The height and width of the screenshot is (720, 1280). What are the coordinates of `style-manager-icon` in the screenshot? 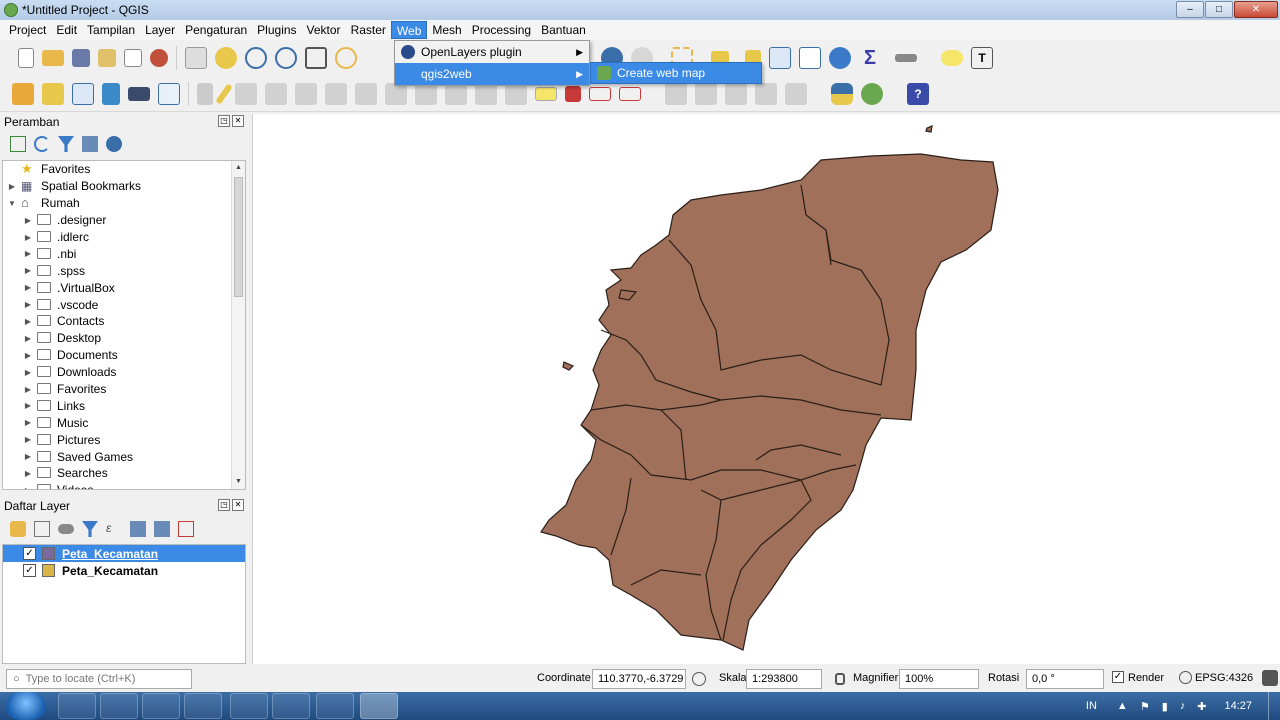 It's located at (159, 58).